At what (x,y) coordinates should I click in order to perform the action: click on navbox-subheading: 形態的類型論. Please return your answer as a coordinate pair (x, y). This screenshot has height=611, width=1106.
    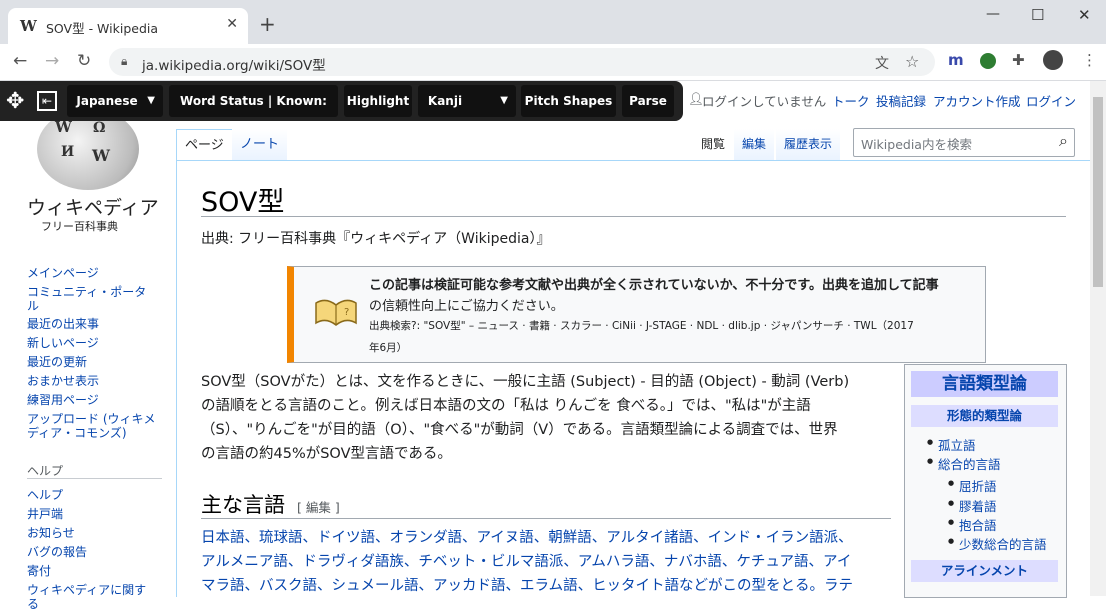
    Looking at the image, I should click on (984, 416).